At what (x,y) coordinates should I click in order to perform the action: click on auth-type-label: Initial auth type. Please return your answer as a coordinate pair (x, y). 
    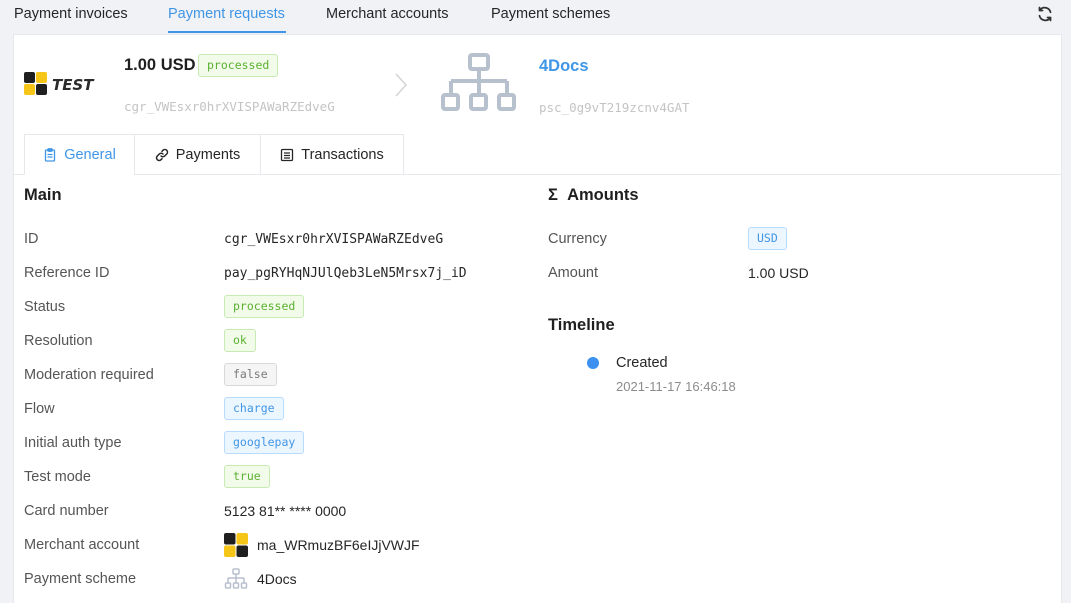
    Looking at the image, I should click on (73, 443).